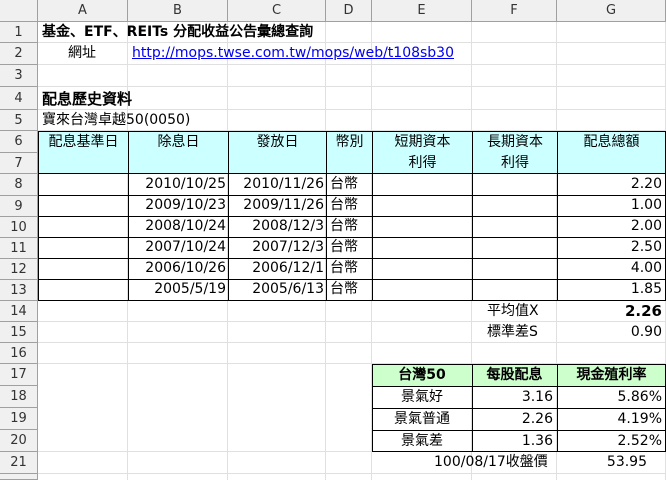 Image resolution: width=666 pixels, height=480 pixels. What do you see at coordinates (82, 53) in the screenshot?
I see `url-label: 網址` at bounding box center [82, 53].